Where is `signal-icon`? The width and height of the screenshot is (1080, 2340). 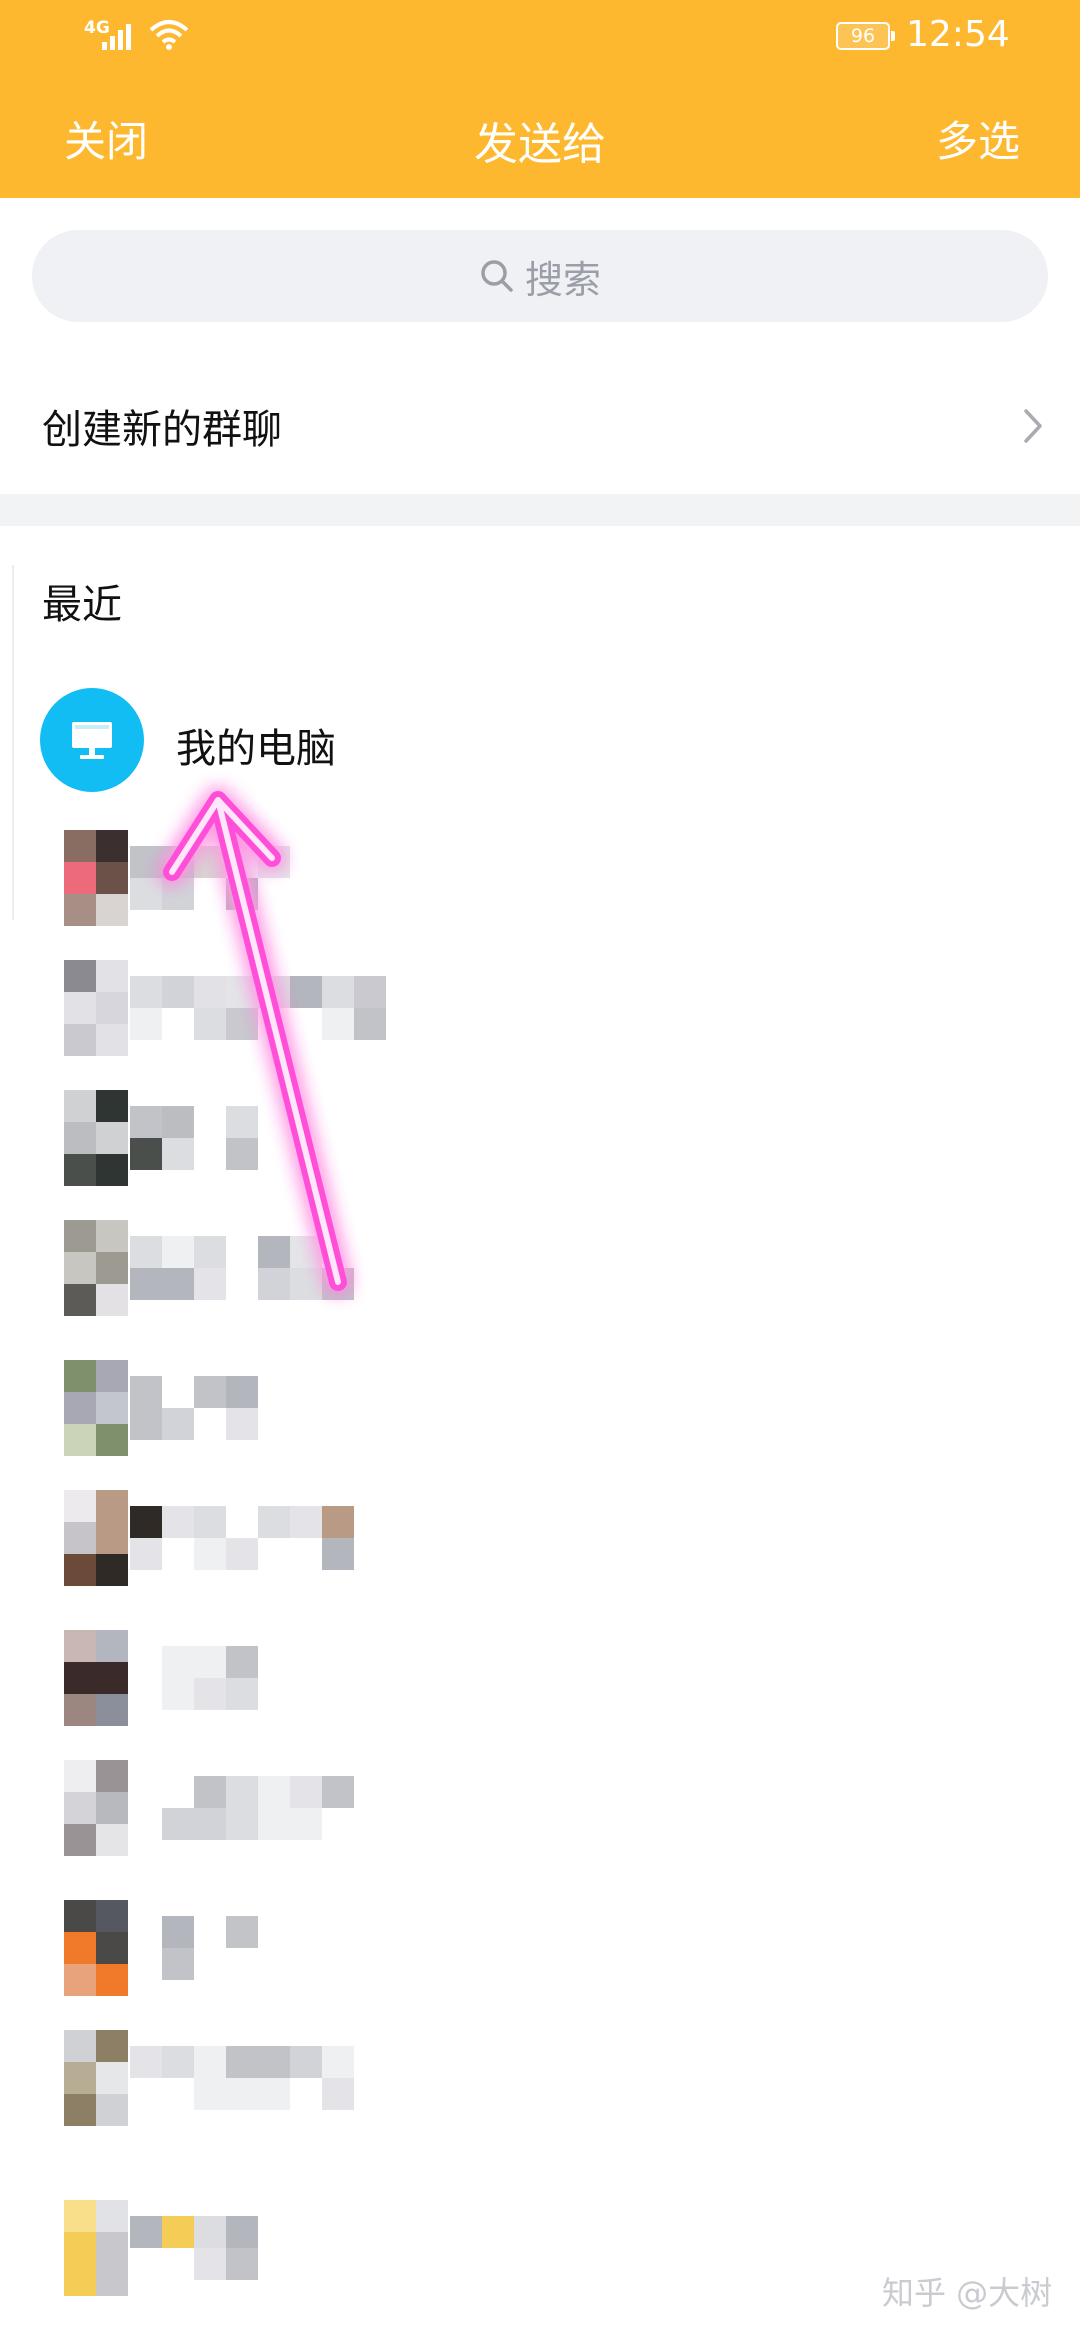
signal-icon is located at coordinates (116, 37).